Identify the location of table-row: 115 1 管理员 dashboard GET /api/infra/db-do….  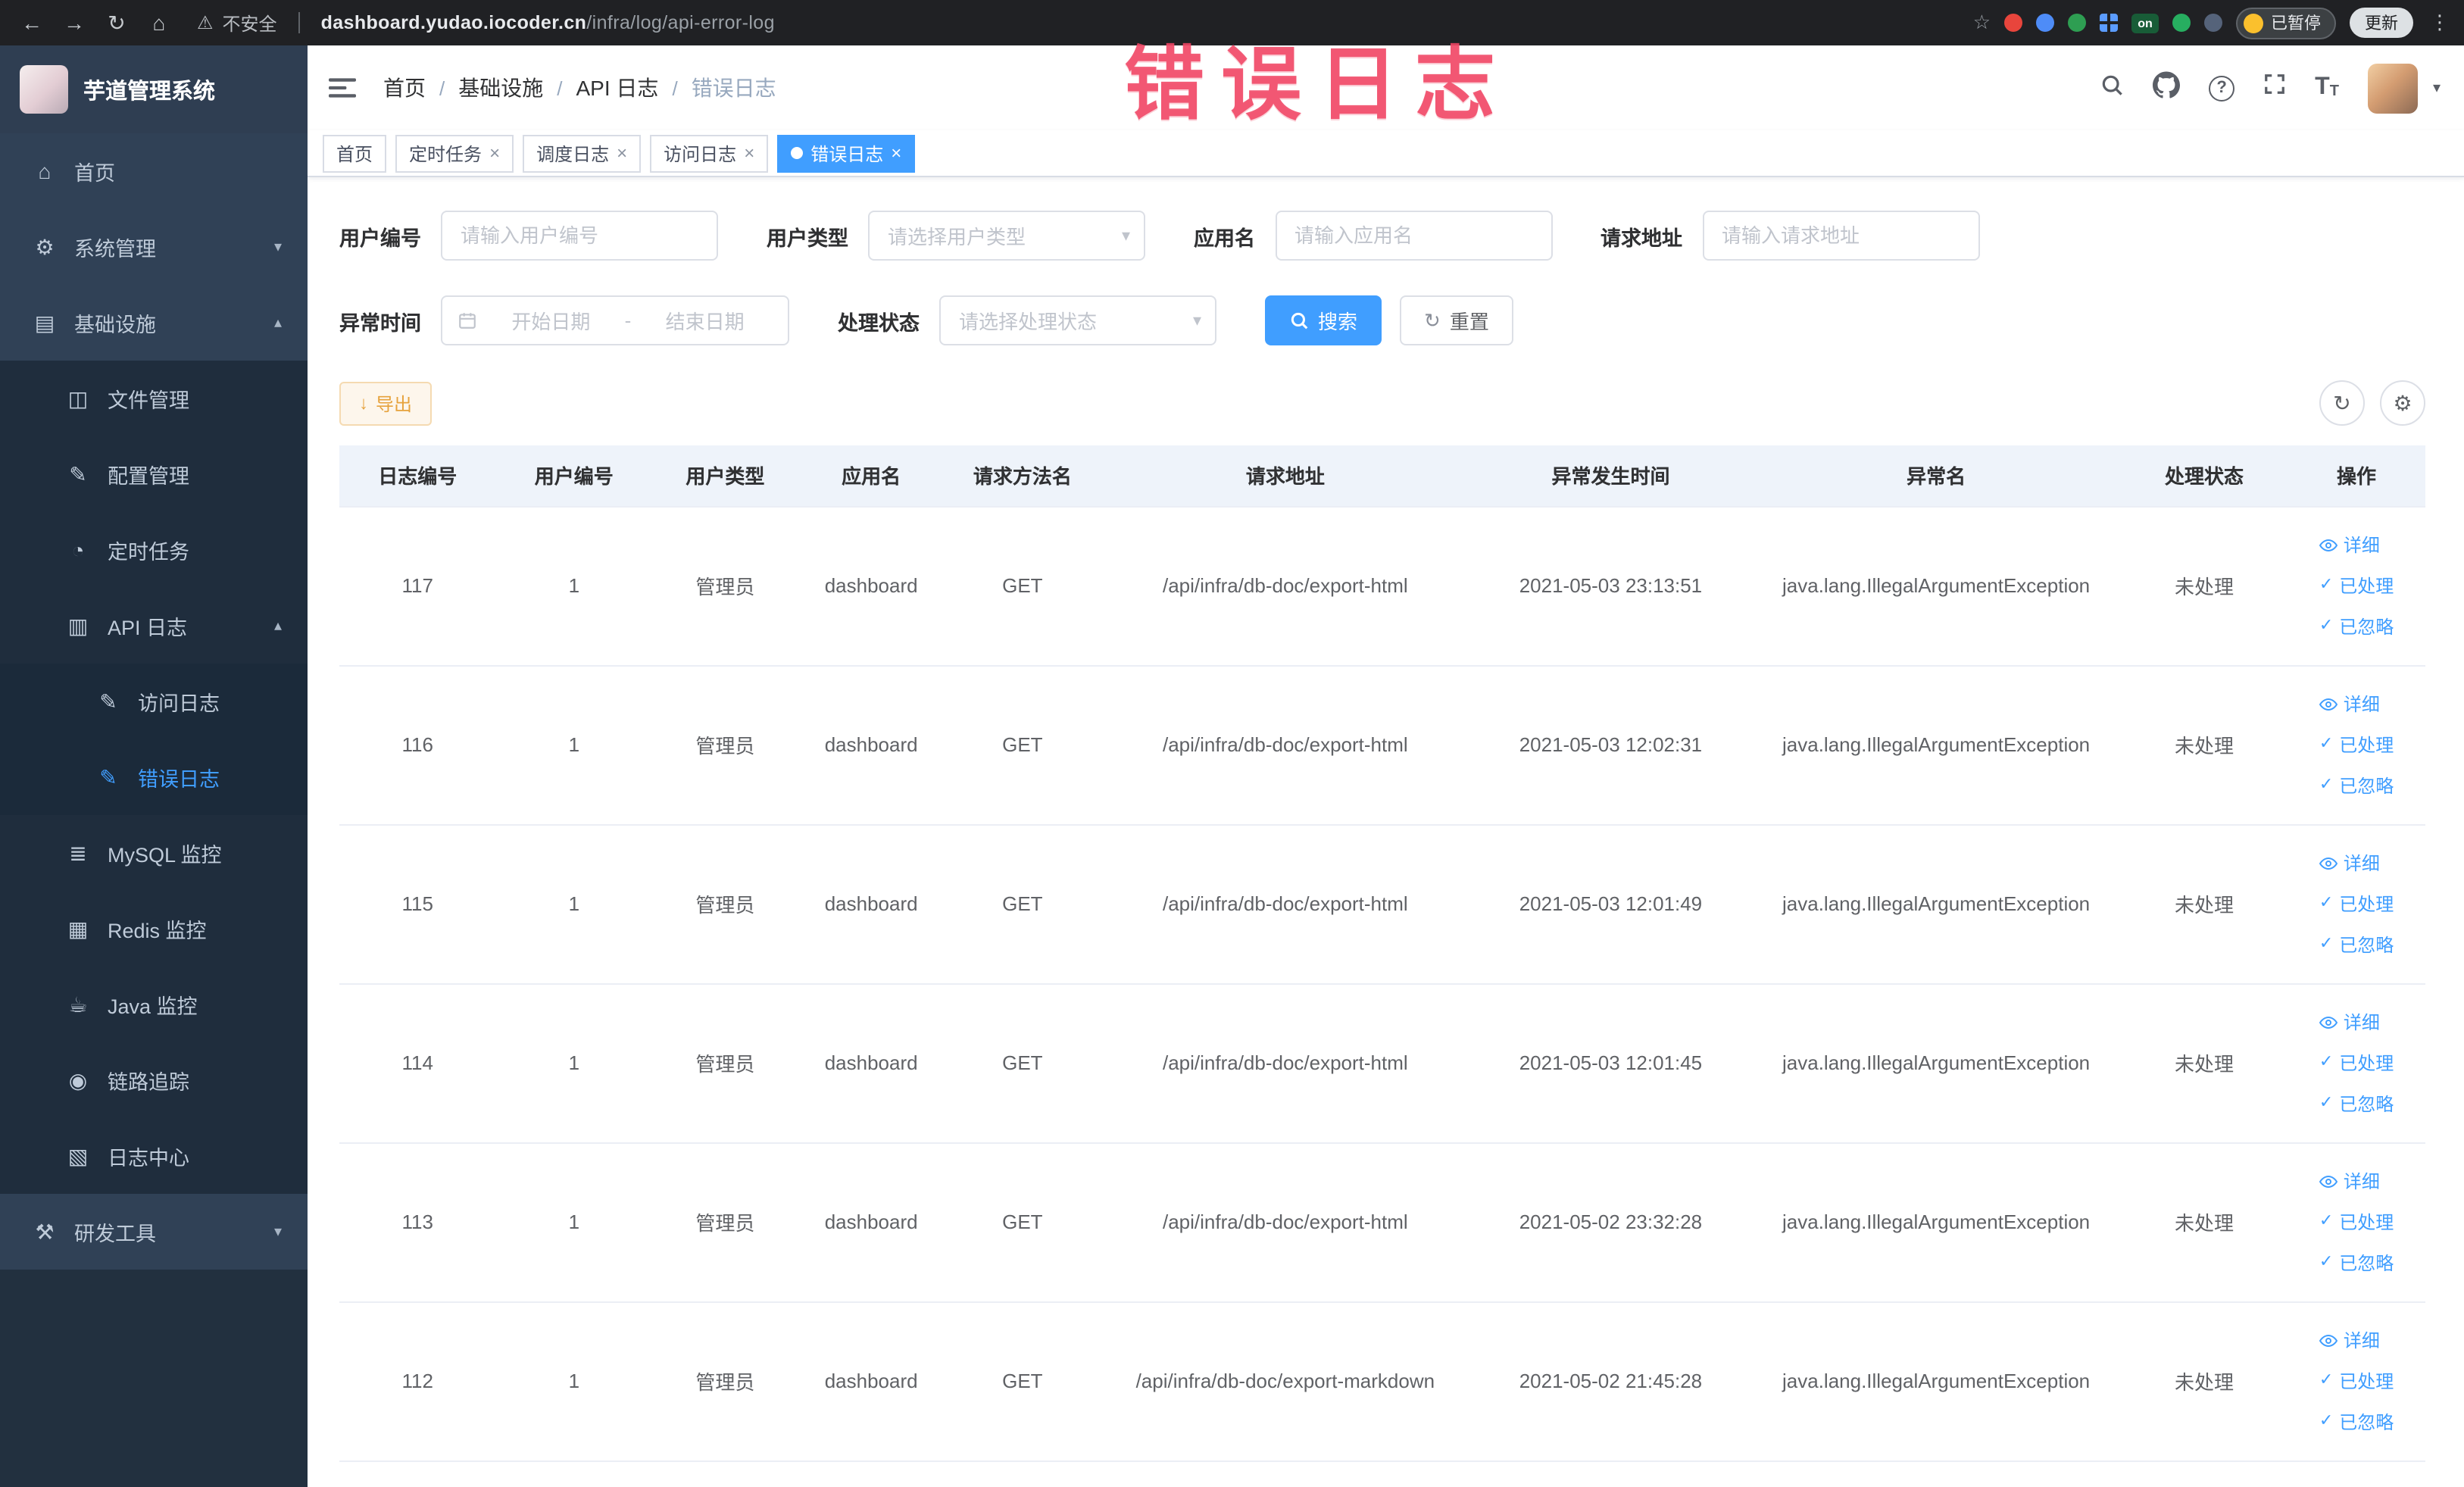
(1382, 904).